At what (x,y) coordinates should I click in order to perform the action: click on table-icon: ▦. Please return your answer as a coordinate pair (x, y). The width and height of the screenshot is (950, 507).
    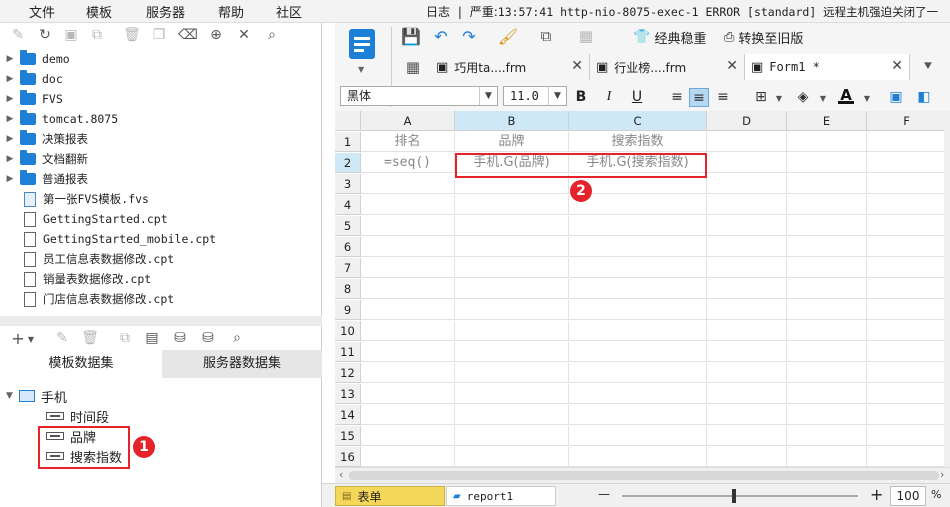
    Looking at the image, I should click on (413, 67).